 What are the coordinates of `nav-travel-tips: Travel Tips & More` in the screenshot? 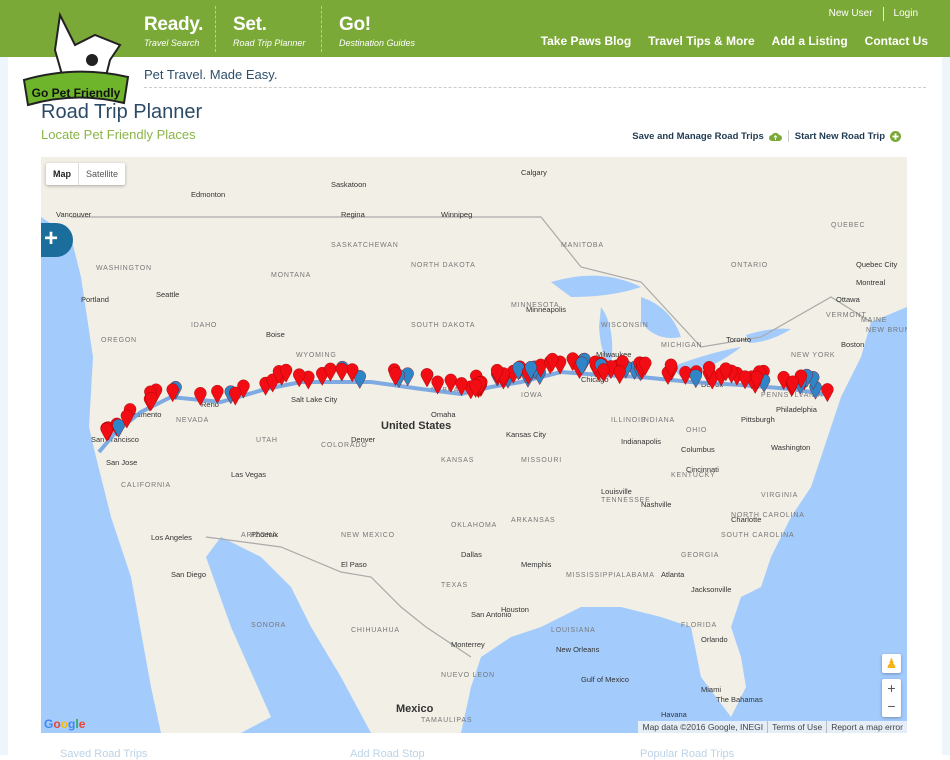 It's located at (701, 41).